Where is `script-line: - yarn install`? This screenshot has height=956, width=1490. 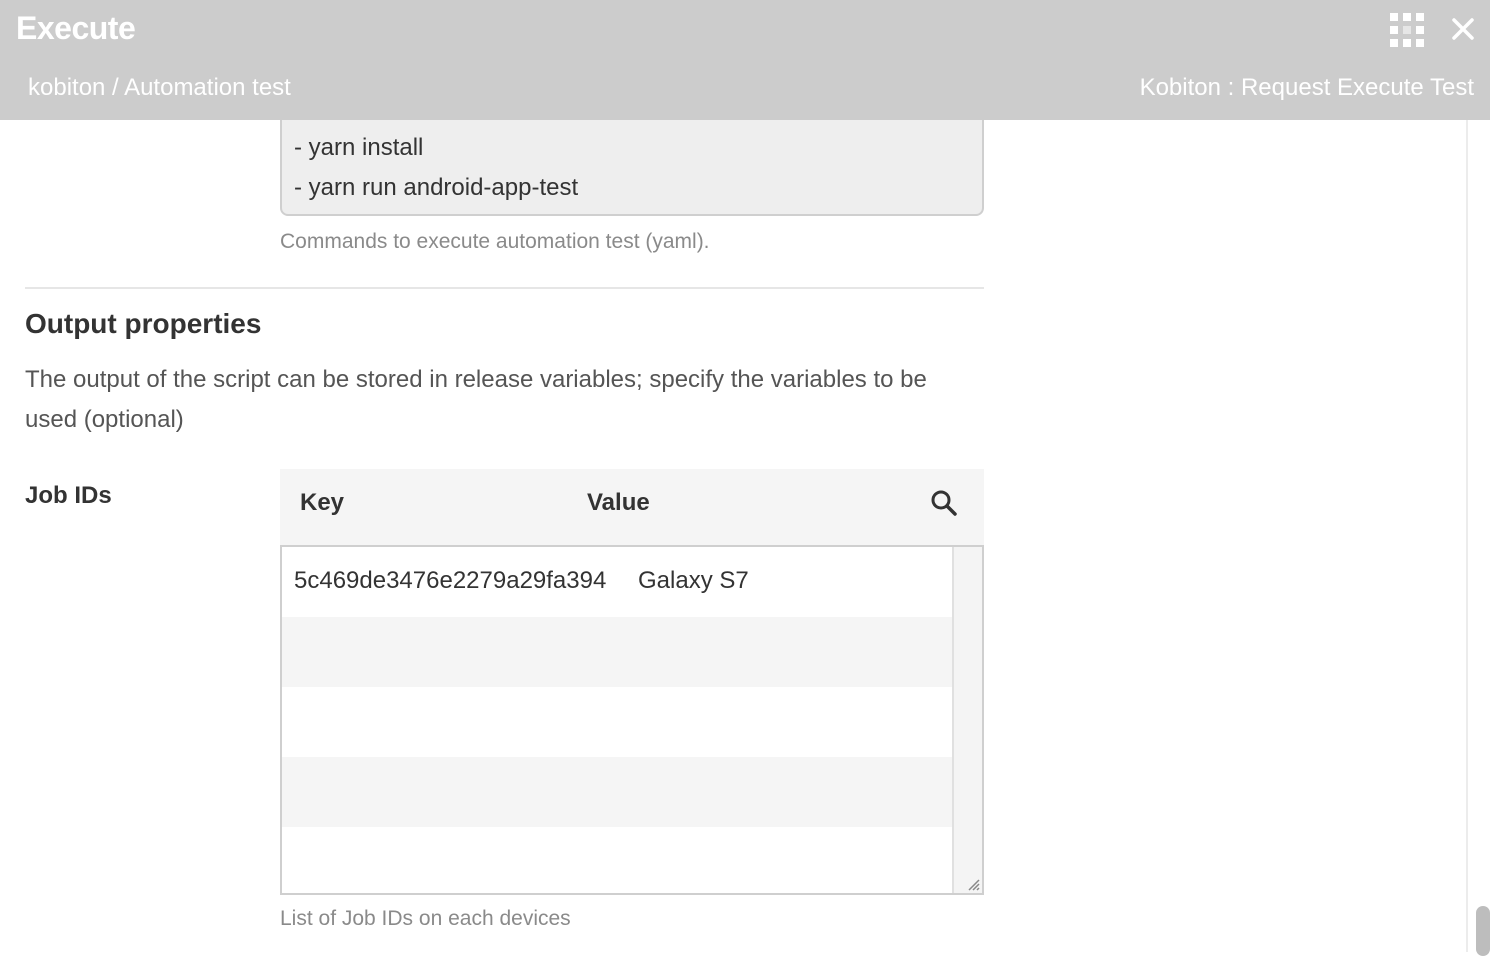 script-line: - yarn install is located at coordinates (359, 147).